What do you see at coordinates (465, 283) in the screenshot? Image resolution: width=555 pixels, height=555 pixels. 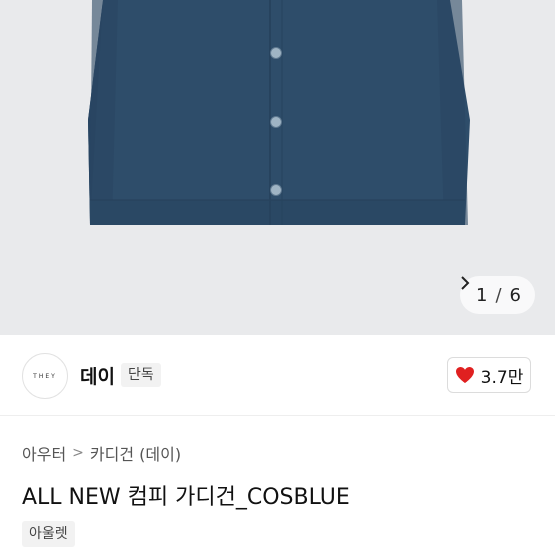 I see `chevron-right-icon` at bounding box center [465, 283].